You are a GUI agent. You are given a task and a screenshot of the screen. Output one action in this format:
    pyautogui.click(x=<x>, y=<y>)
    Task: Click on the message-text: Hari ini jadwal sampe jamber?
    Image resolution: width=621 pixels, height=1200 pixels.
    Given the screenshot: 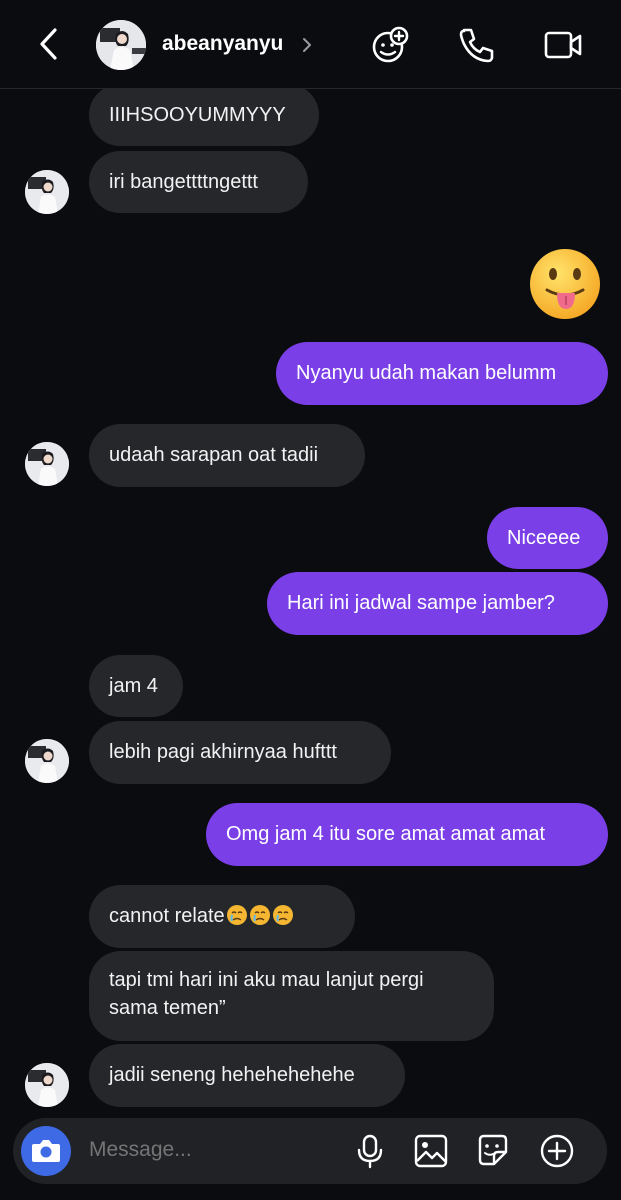 What is the action you would take?
    pyautogui.click(x=421, y=603)
    